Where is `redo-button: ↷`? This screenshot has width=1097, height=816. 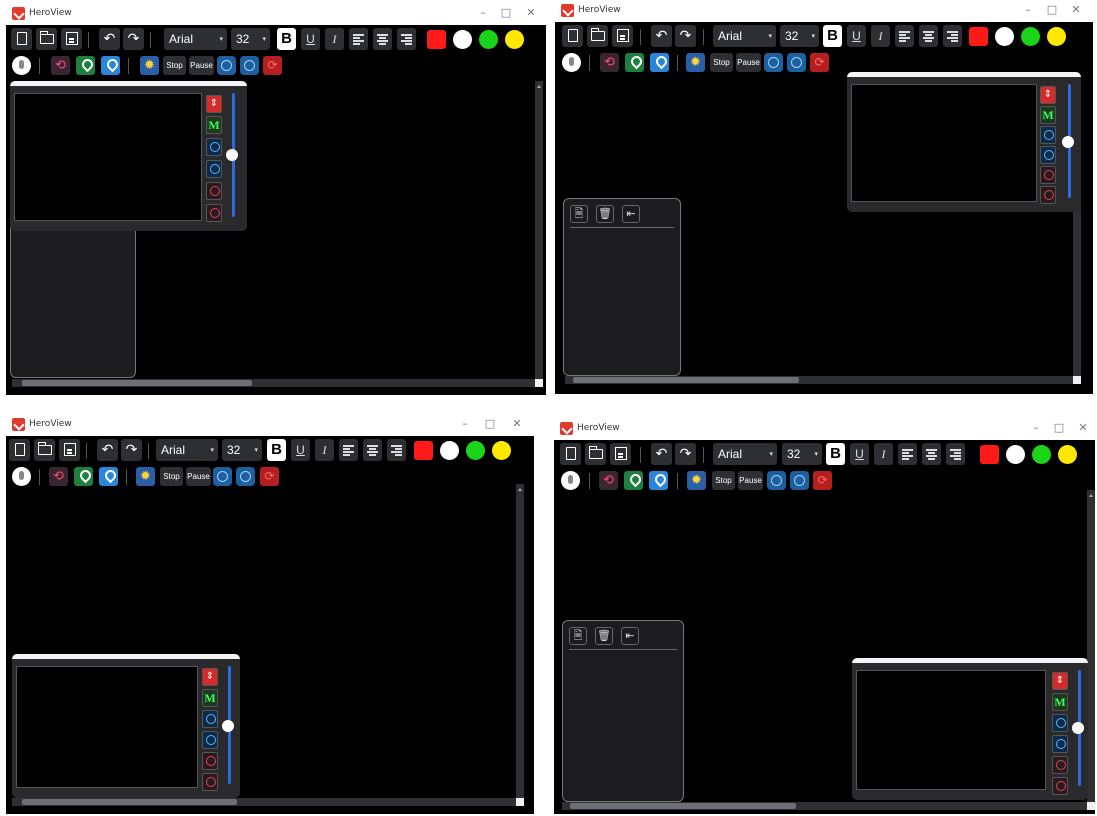
redo-button: ↷ is located at coordinates (685, 454).